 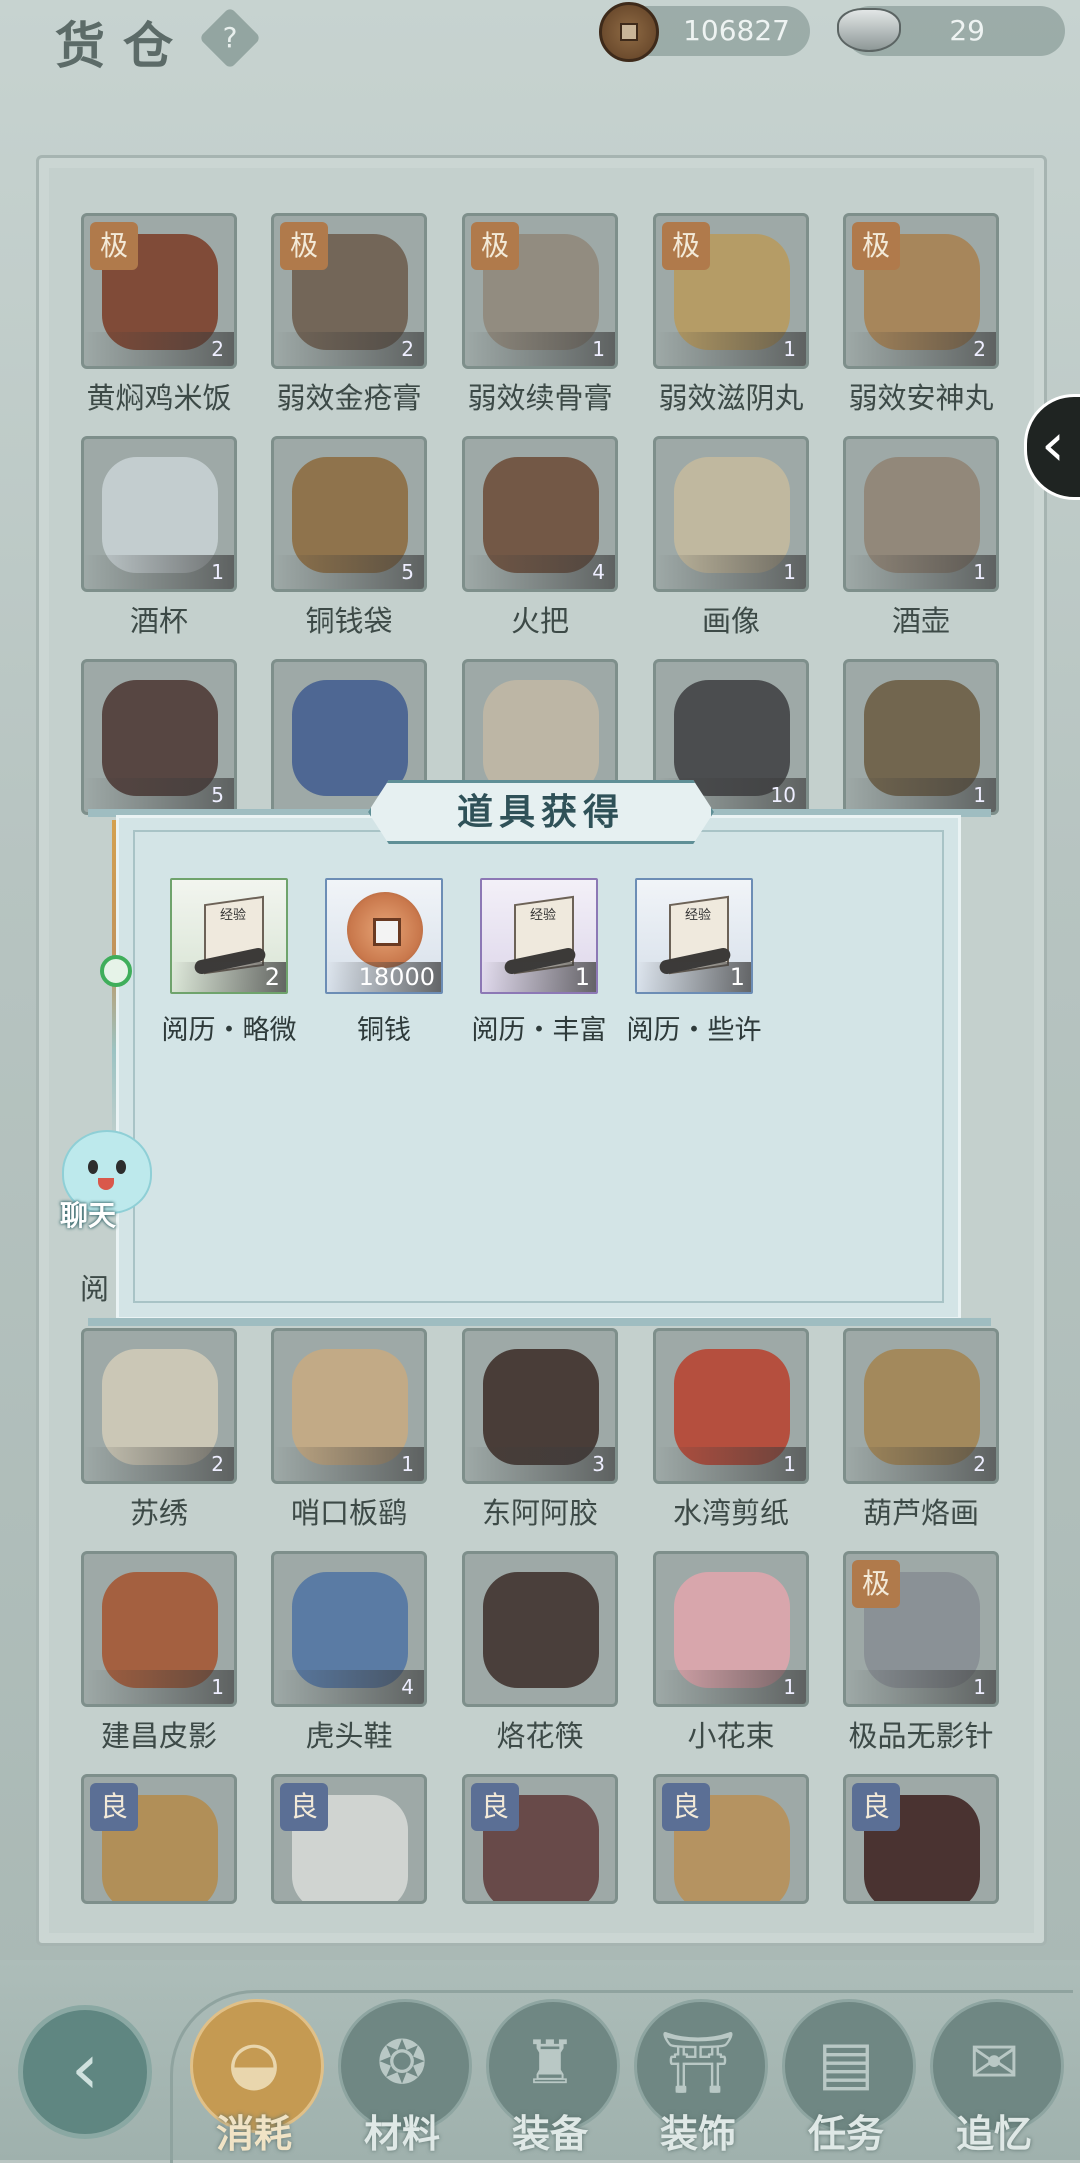 What do you see at coordinates (384, 1030) in the screenshot?
I see `reward-name: 铜钱` at bounding box center [384, 1030].